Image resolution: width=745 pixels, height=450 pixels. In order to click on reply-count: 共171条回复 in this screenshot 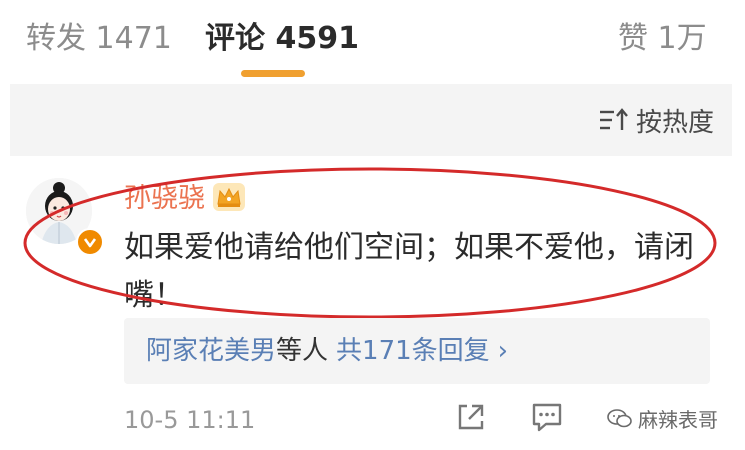, I will do `click(413, 351)`.